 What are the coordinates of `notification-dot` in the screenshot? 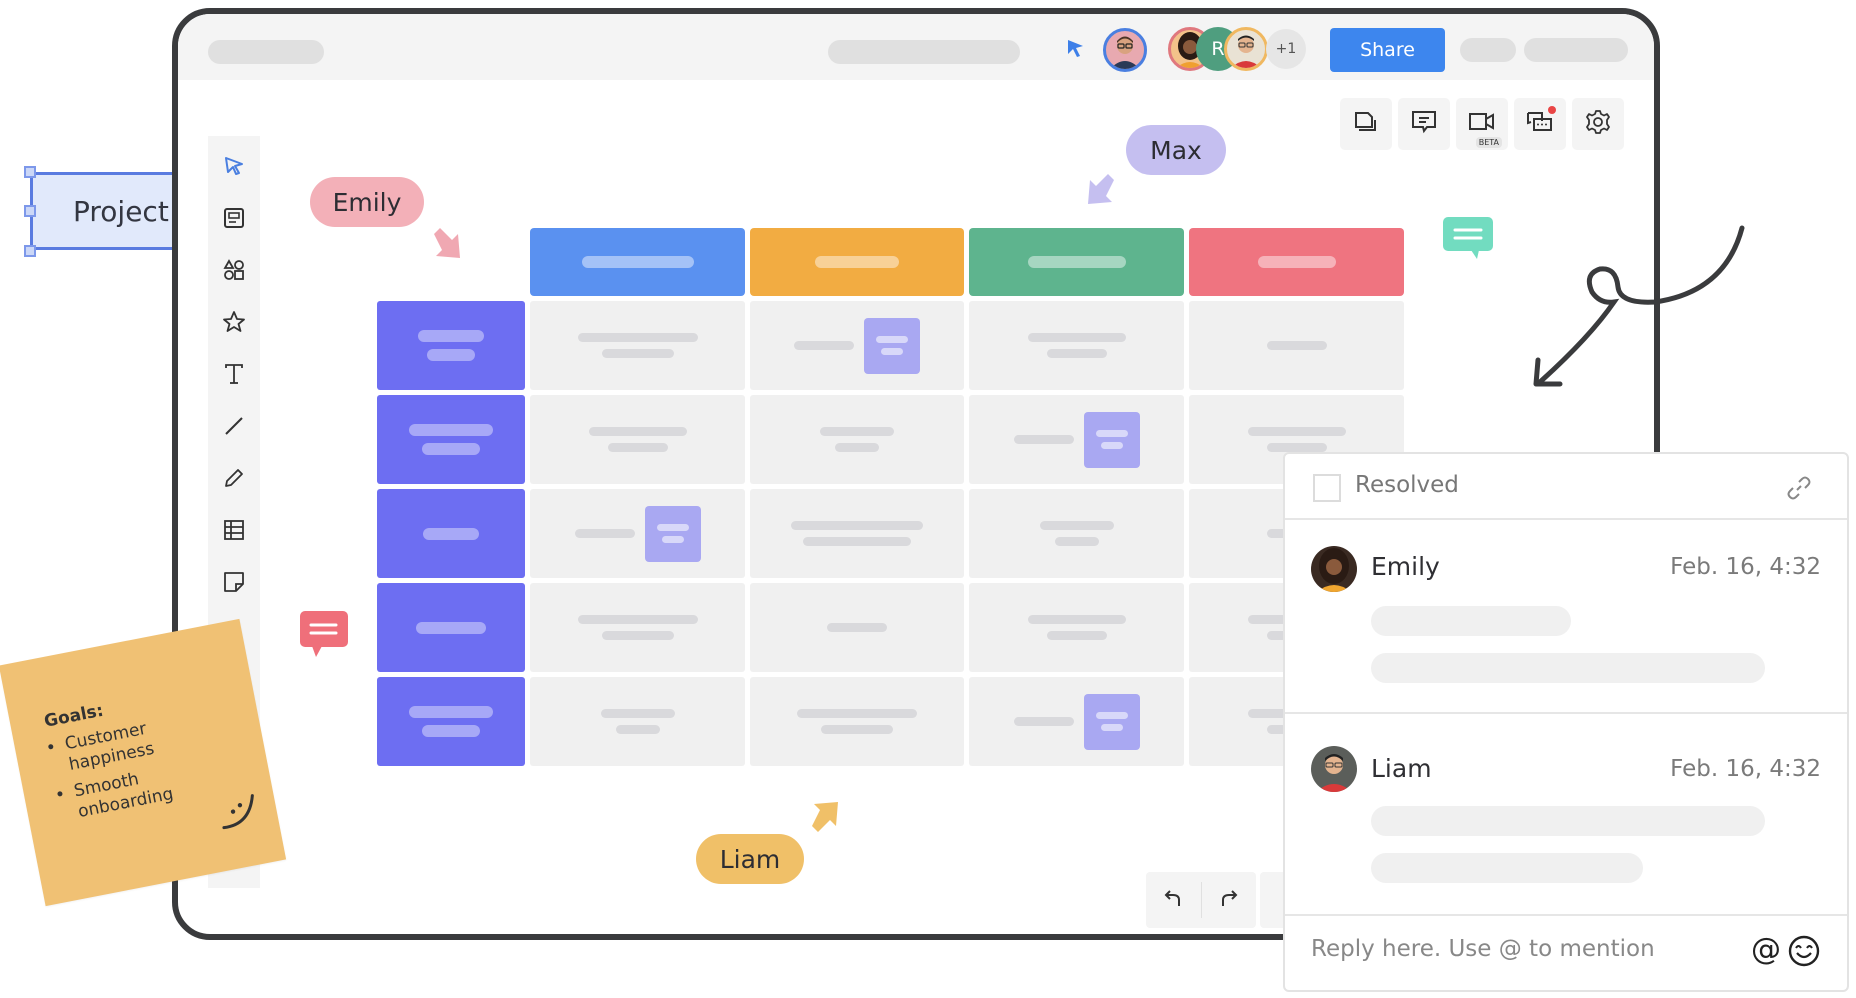 It's located at (1552, 110).